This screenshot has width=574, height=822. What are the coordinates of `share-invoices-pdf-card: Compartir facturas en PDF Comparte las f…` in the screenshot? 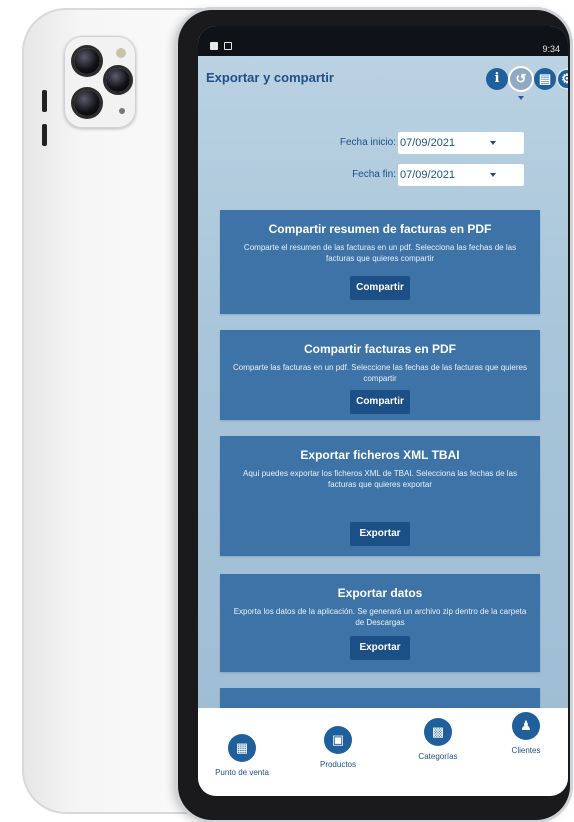 It's located at (380, 375).